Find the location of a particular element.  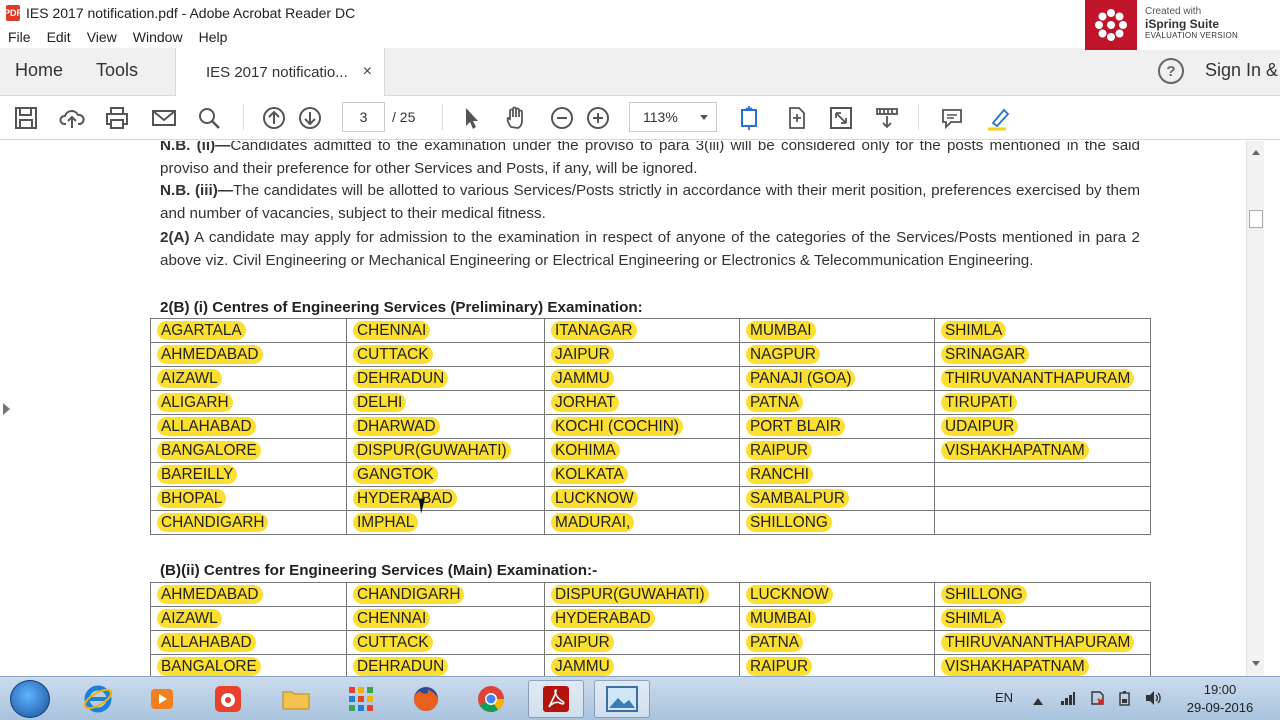

next-page-icon is located at coordinates (310, 118).